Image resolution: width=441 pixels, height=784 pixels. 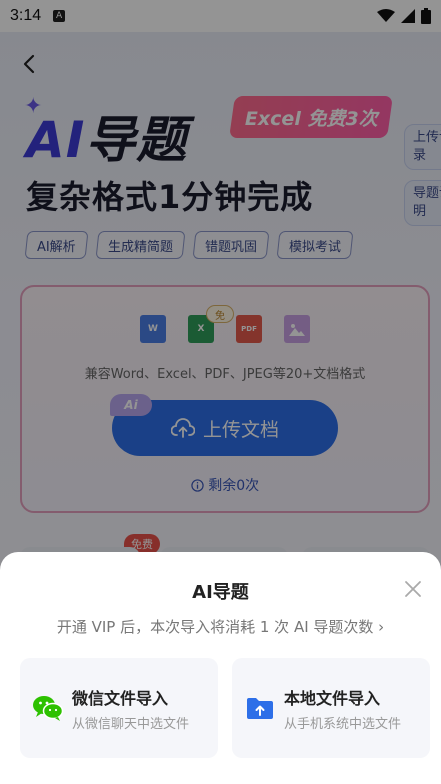 I want to click on wechat-import-option: 微信文件导入 从微信聊天中选文件, so click(x=119, y=708).